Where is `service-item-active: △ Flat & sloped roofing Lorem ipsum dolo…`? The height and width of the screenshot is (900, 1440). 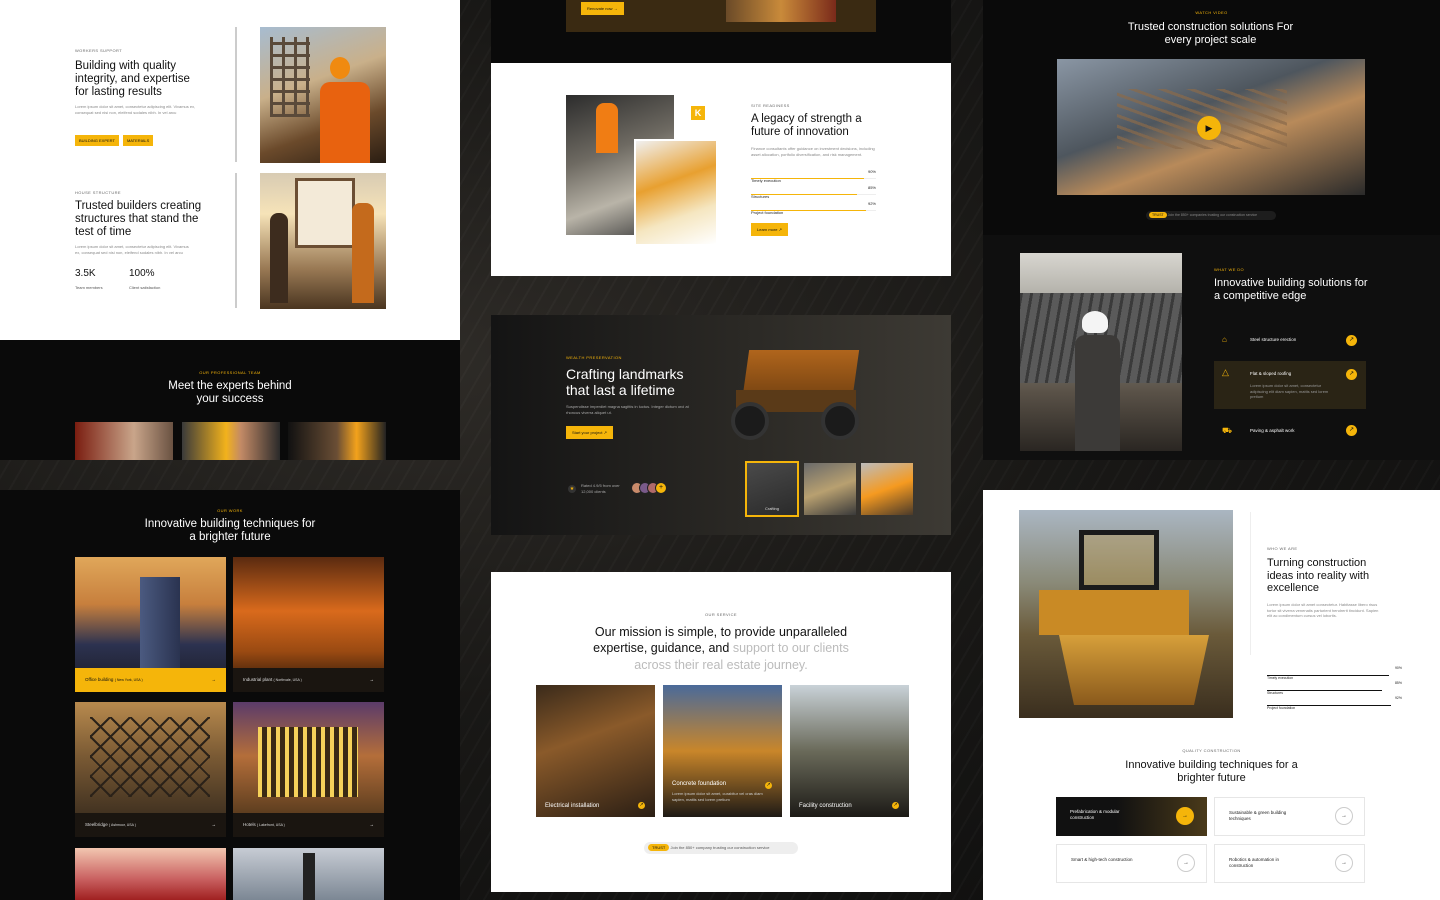 service-item-active: △ Flat & sloped roofing Lorem ipsum dolo… is located at coordinates (1290, 385).